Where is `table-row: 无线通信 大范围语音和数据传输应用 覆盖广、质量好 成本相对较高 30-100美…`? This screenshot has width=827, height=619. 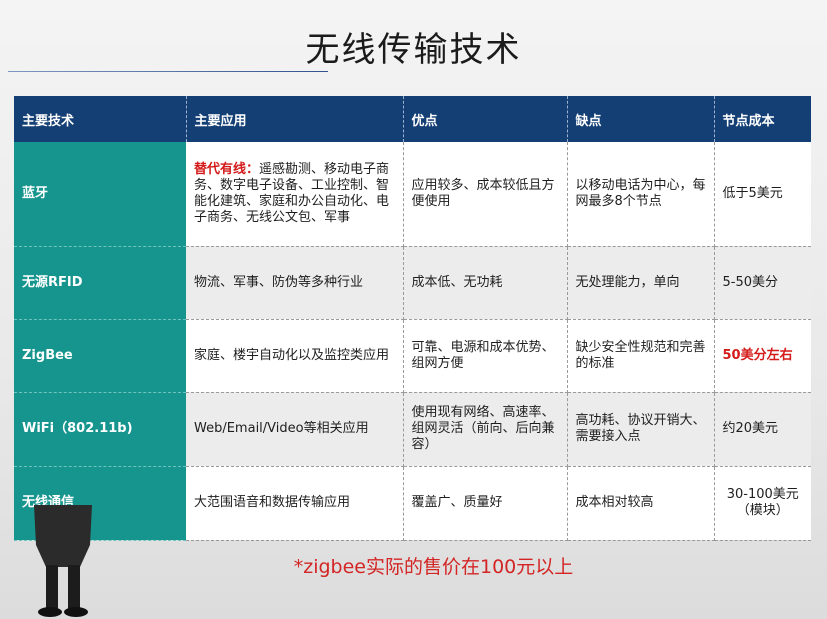
table-row: 无线通信 大范围语音和数据传输应用 覆盖广、质量好 成本相对较高 30-100美… is located at coordinates (412, 503).